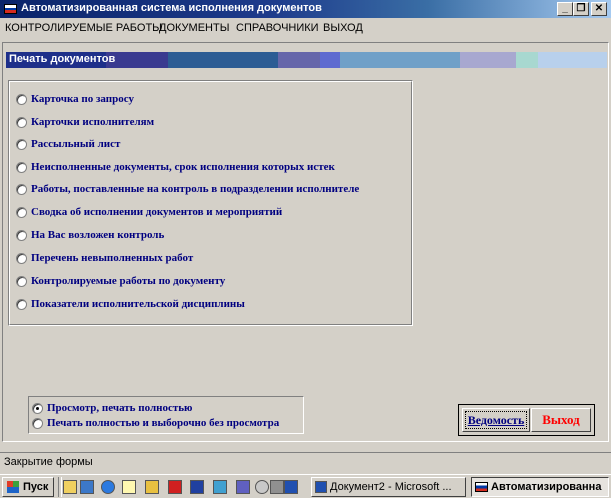 The width and height of the screenshot is (611, 498). Describe the element at coordinates (262, 487) in the screenshot. I see `disk-icon` at that location.